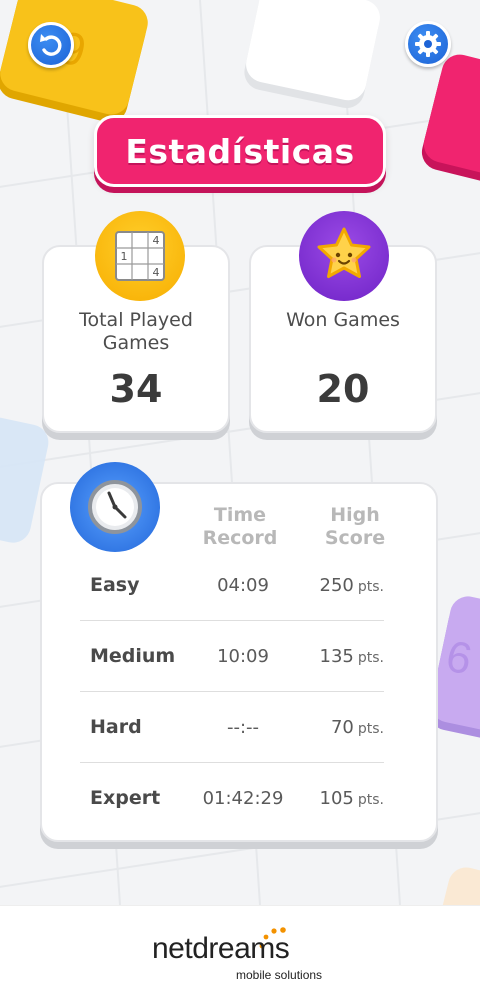 This screenshot has width=480, height=1004. What do you see at coordinates (240, 526) in the screenshot?
I see `time-record-header: Time Record` at bounding box center [240, 526].